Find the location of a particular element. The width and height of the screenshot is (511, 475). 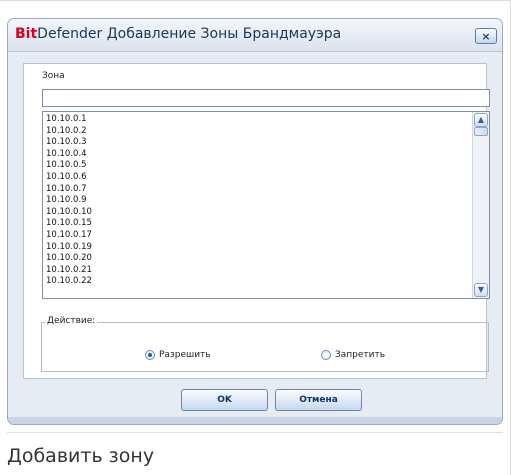

ip-list-item: 10.10.0.9 is located at coordinates (69, 201).